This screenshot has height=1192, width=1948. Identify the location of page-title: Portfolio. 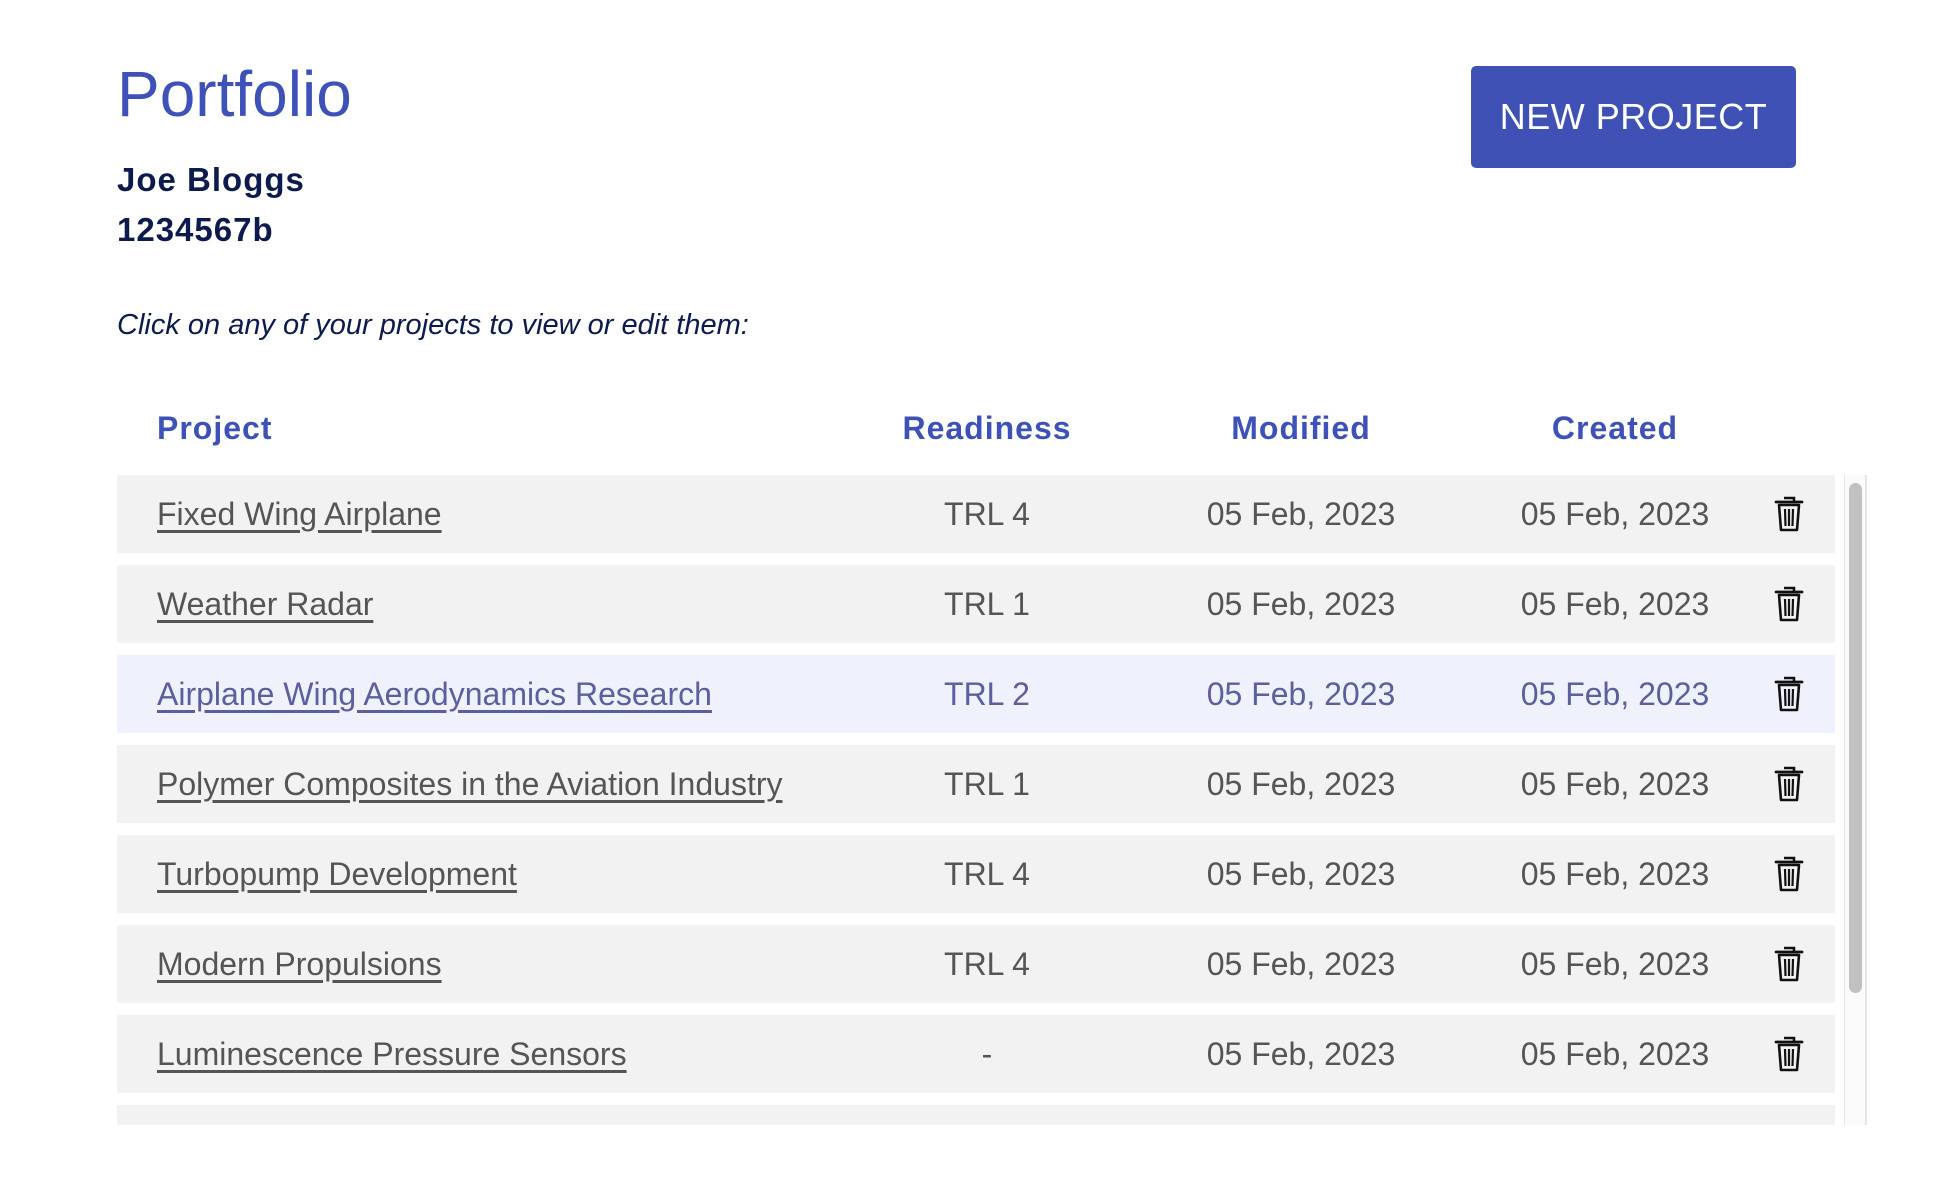
(234, 94).